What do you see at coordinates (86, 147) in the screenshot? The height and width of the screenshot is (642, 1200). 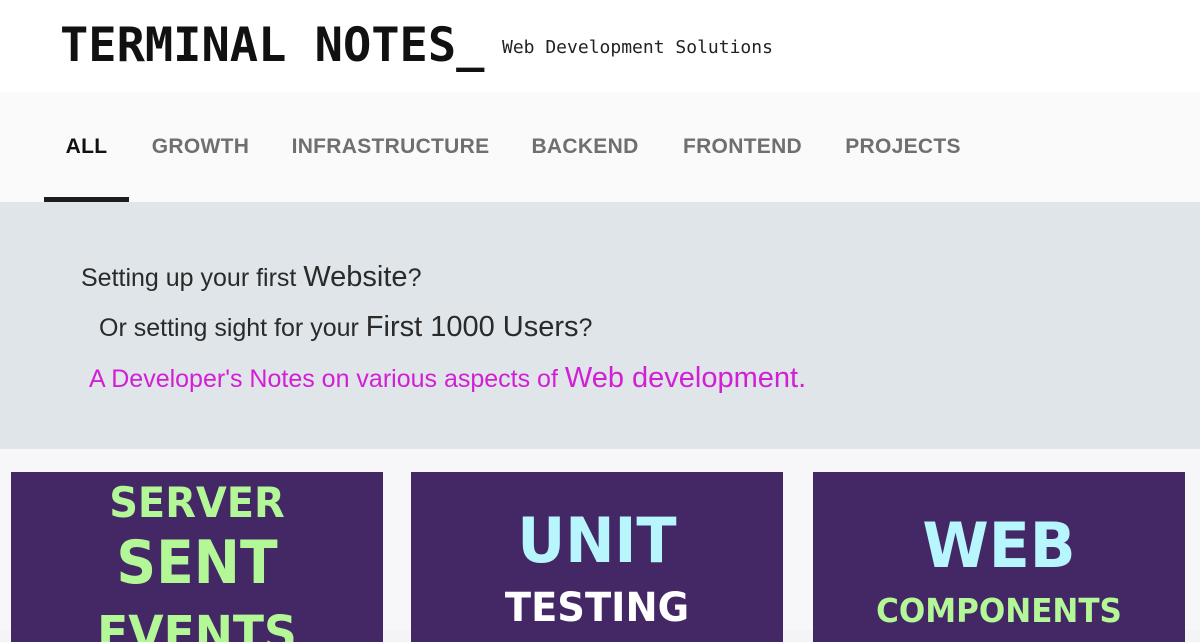 I see `tab-all: ALL` at bounding box center [86, 147].